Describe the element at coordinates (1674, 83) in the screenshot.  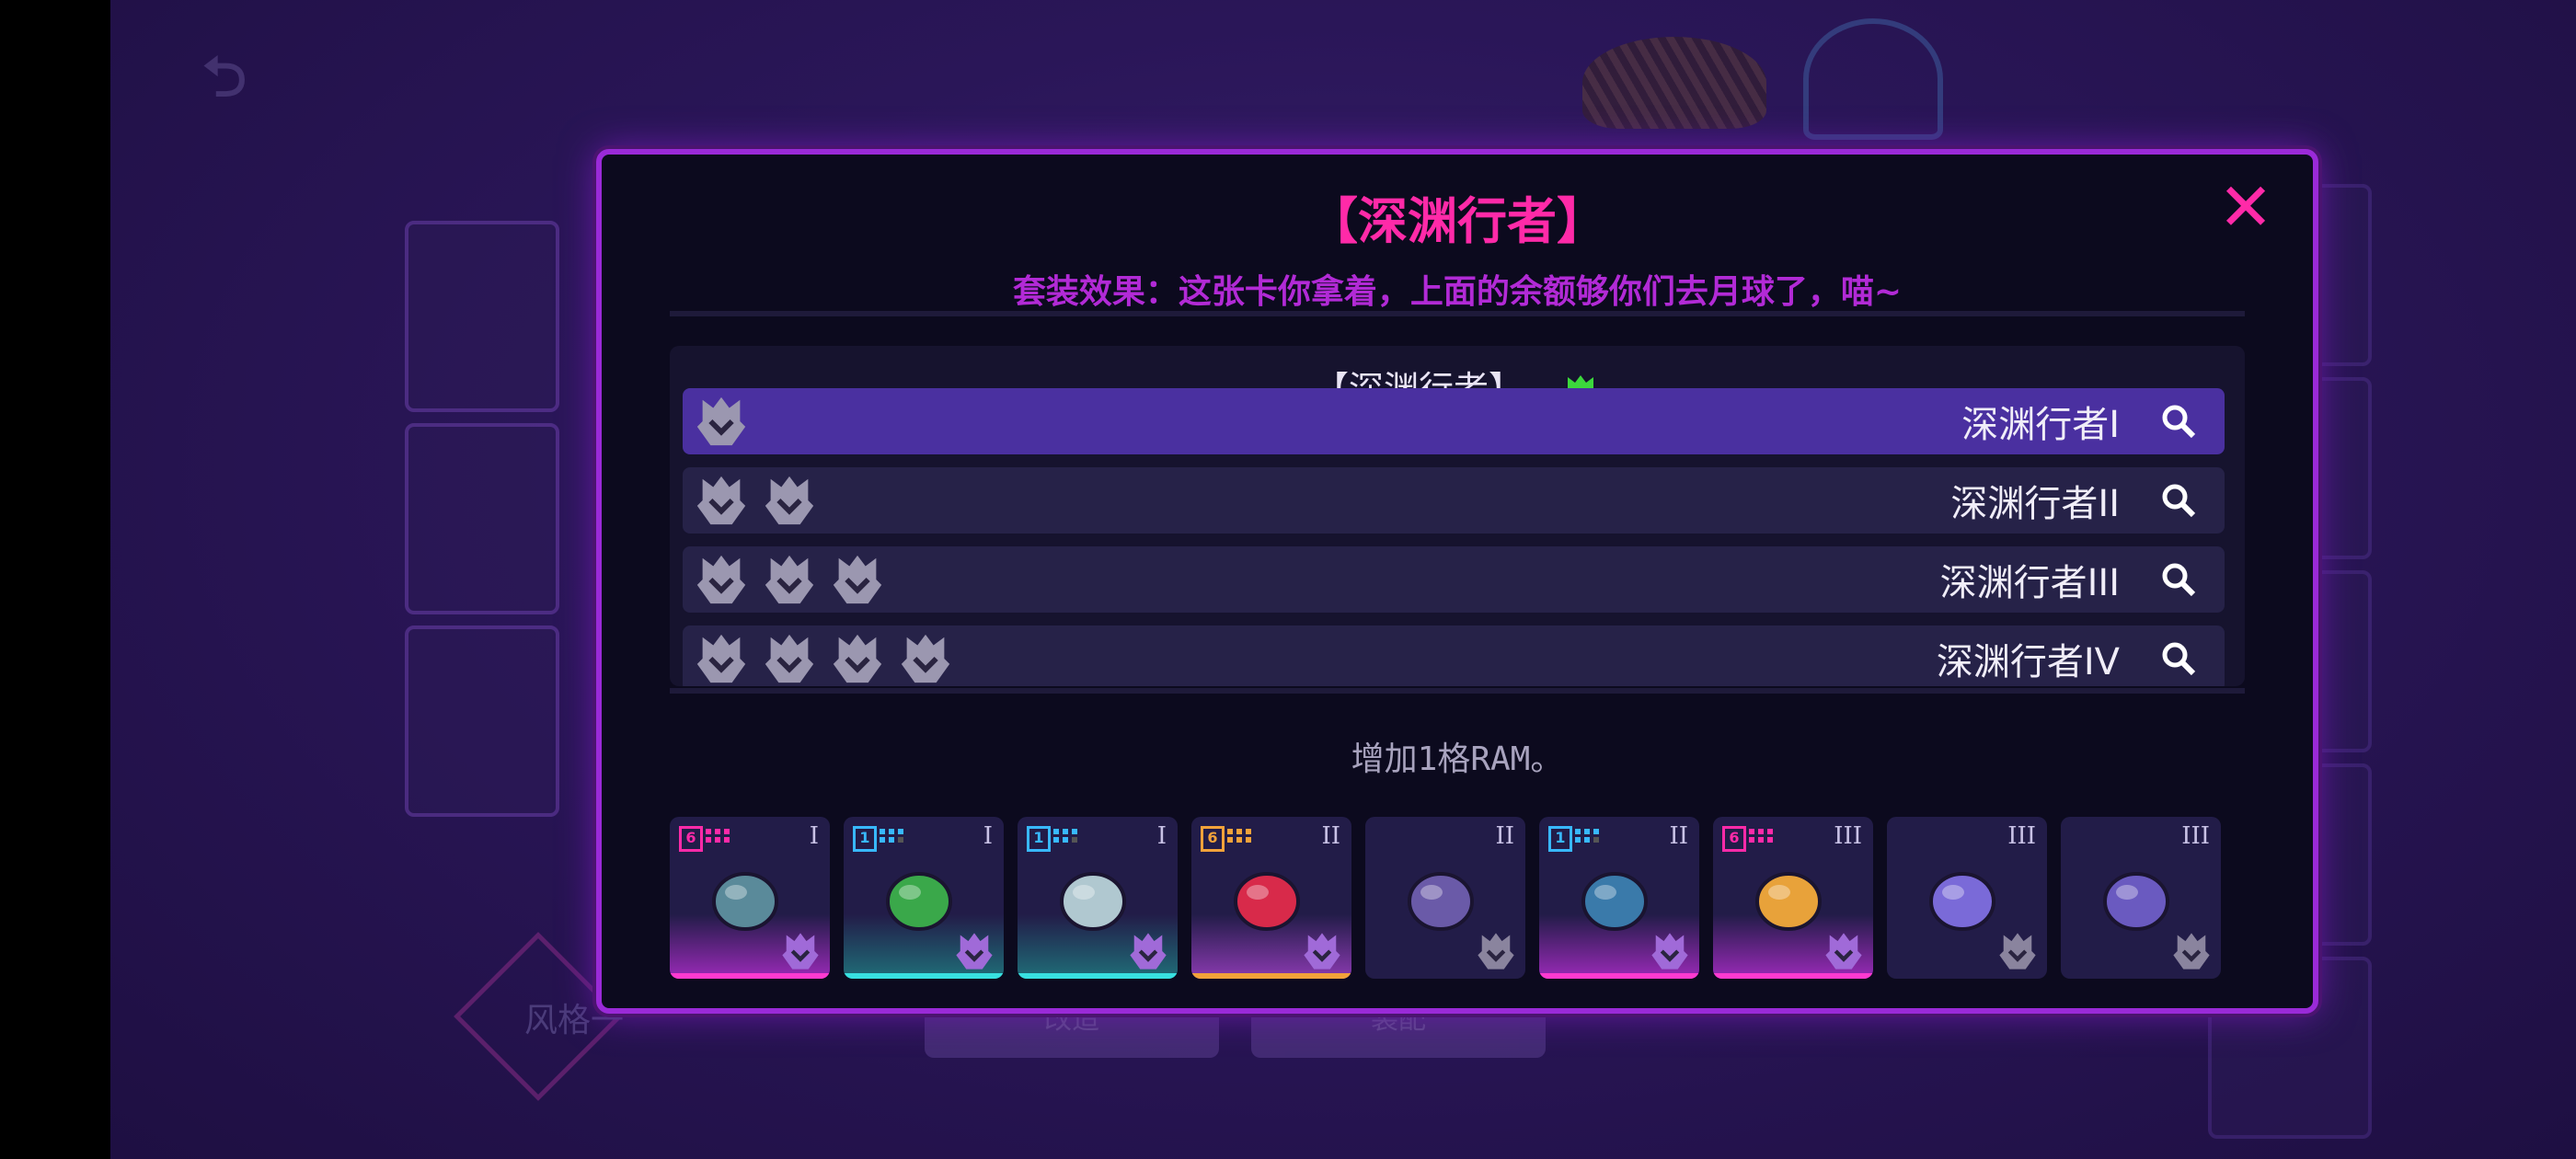
I see `hedgehog-sprite` at that location.